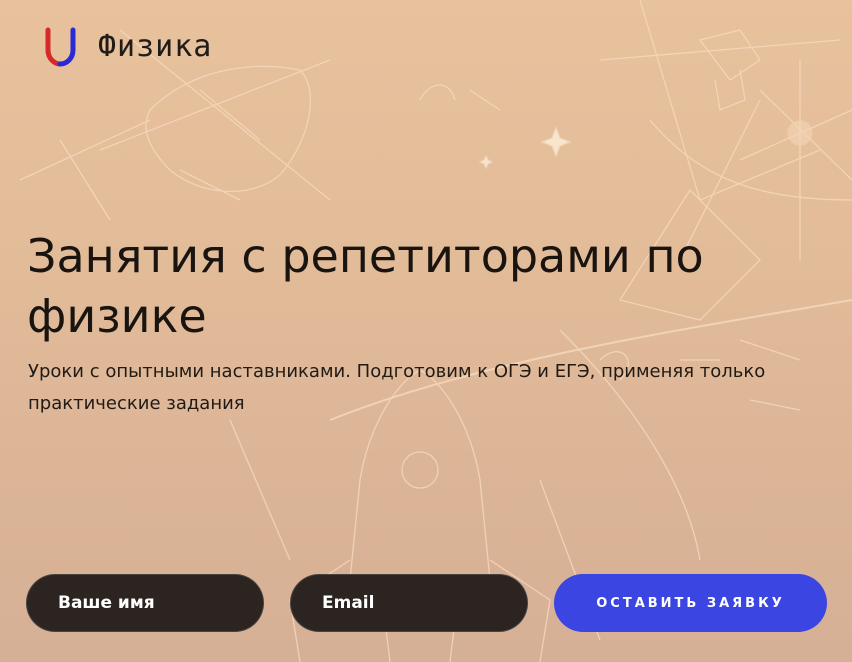  Describe the element at coordinates (60, 47) in the screenshot. I see `magnet-icon` at that location.